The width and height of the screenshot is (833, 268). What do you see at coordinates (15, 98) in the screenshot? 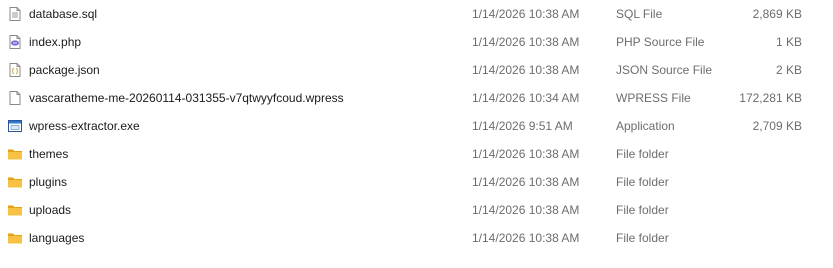
I see `blank-file-icon` at bounding box center [15, 98].